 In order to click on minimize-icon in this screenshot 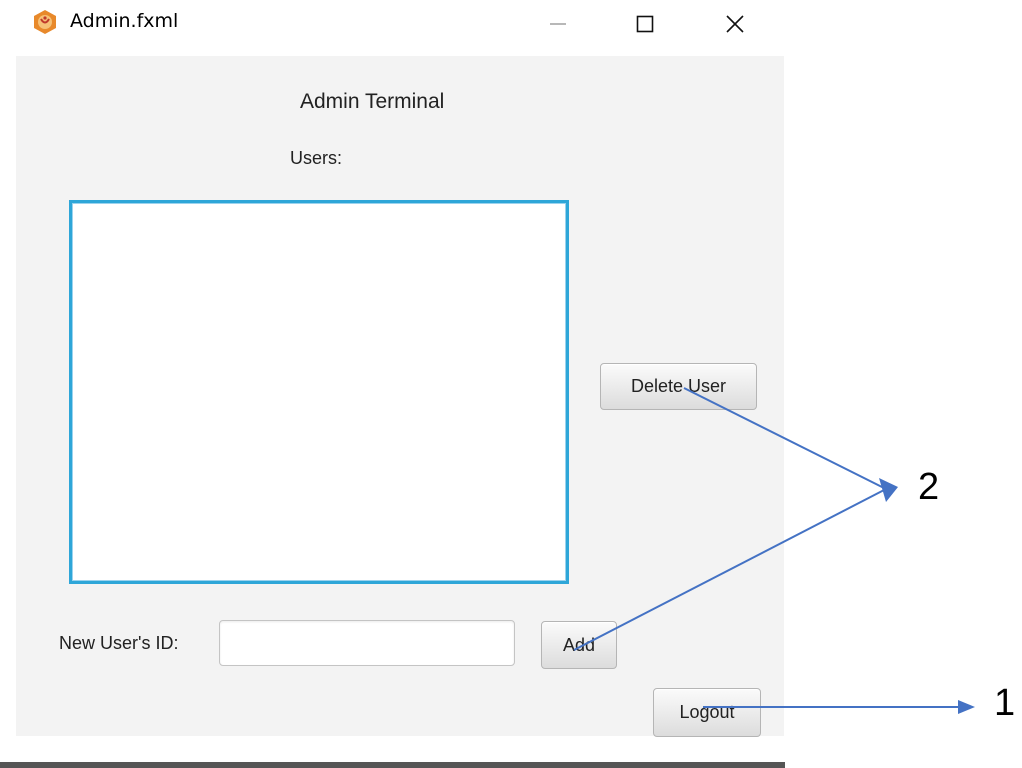, I will do `click(558, 24)`.